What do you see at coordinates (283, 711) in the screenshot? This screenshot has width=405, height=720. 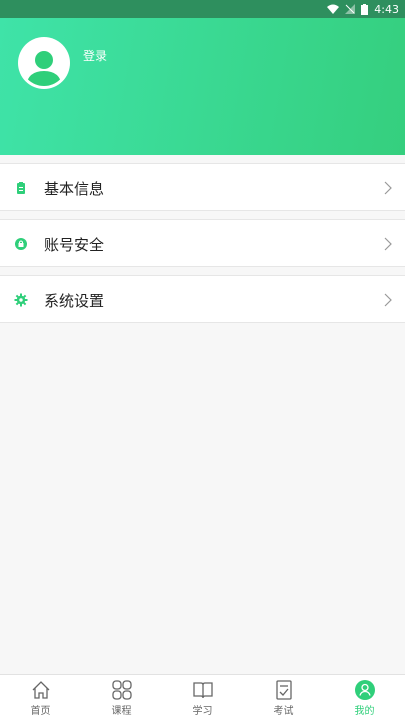 I see `tab-label: 考试` at bounding box center [283, 711].